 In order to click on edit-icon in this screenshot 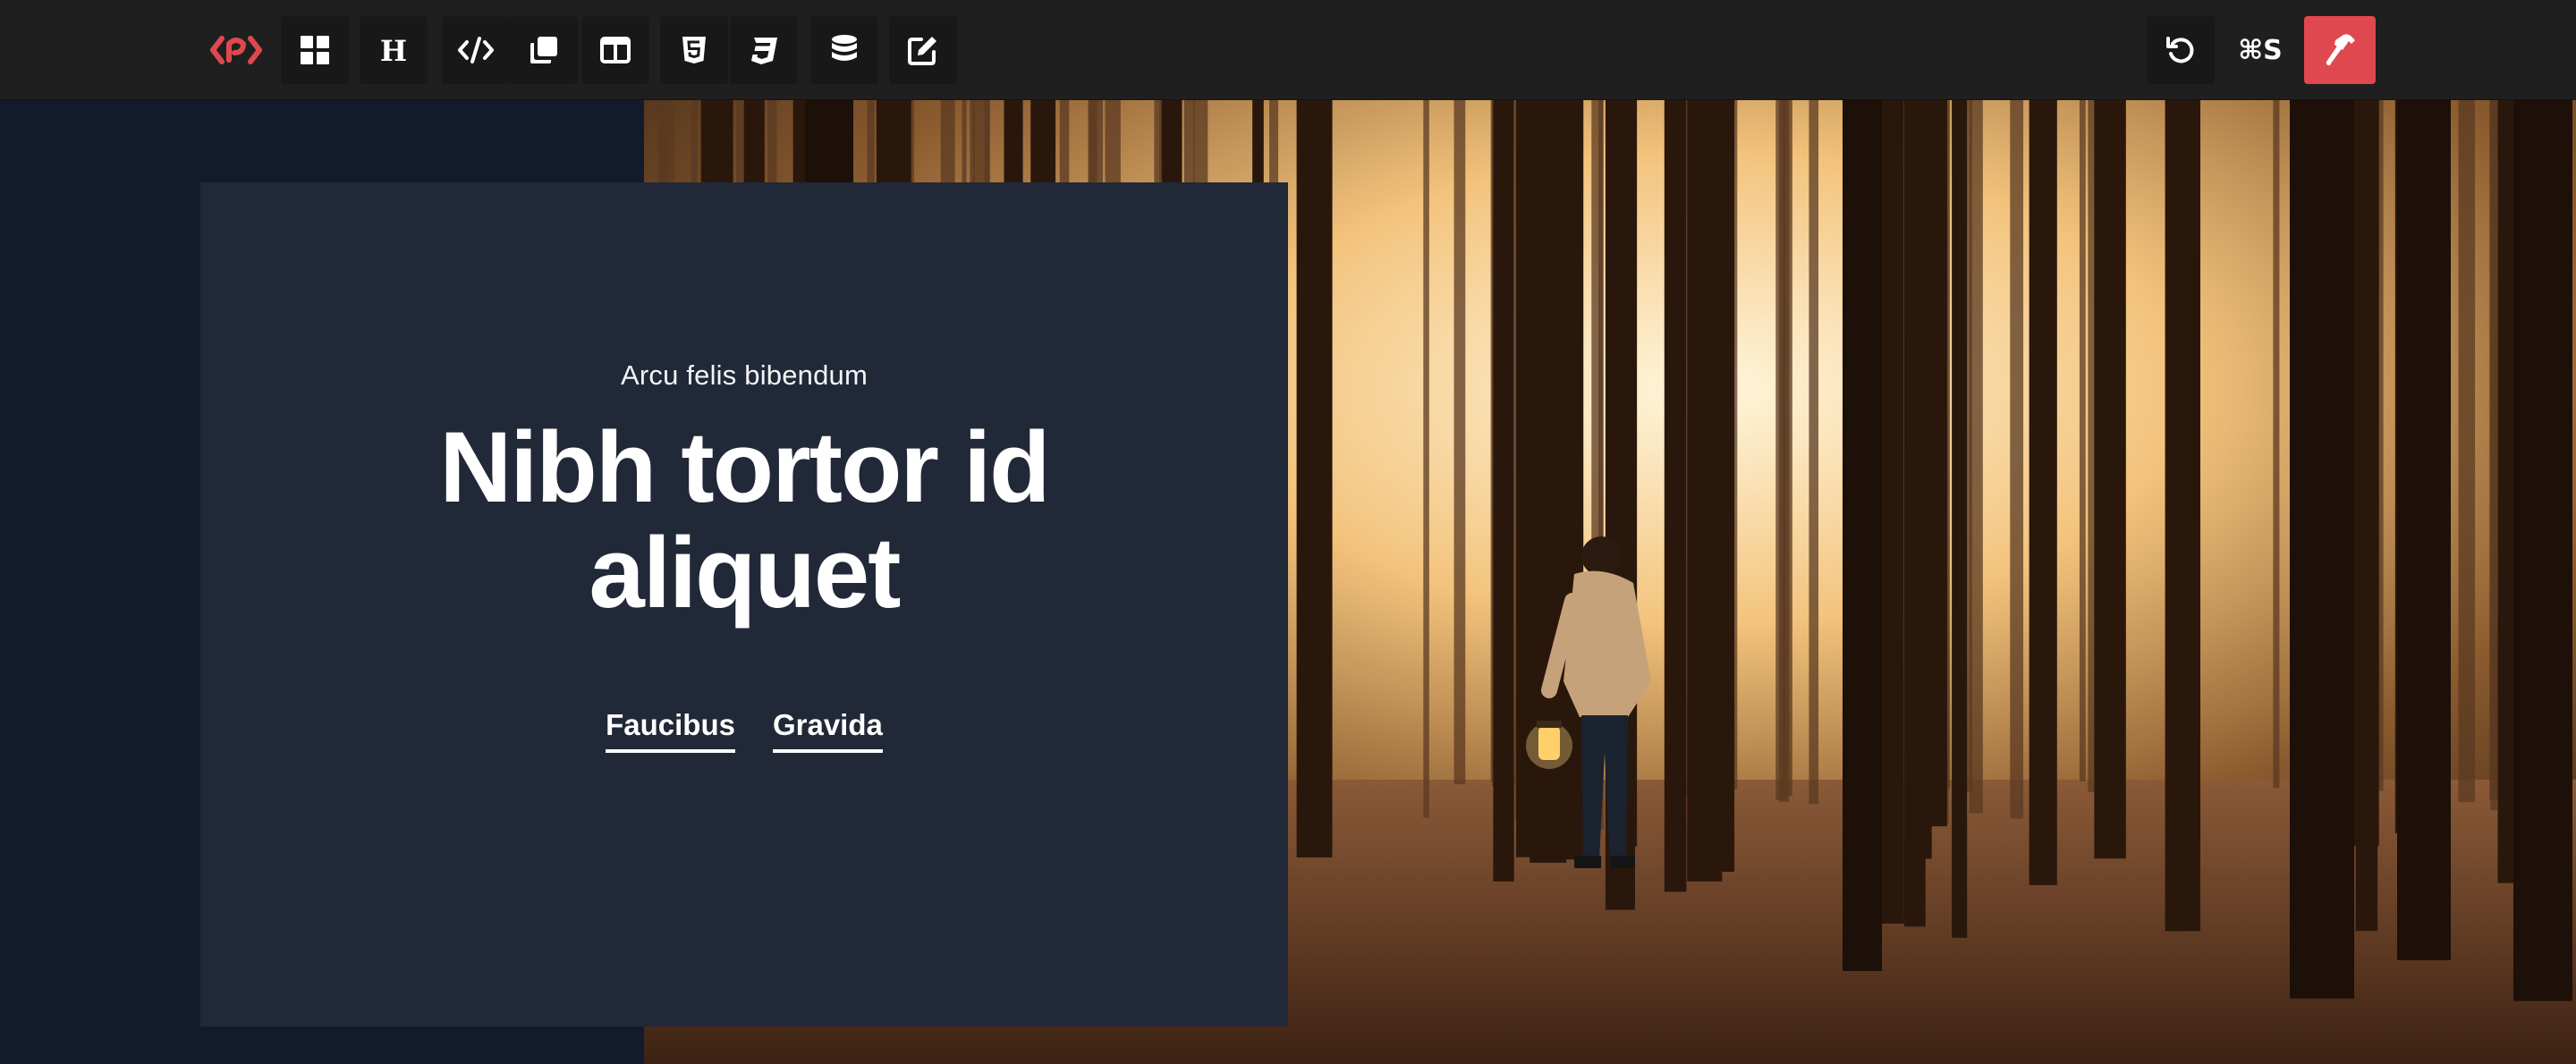, I will do `click(923, 50)`.